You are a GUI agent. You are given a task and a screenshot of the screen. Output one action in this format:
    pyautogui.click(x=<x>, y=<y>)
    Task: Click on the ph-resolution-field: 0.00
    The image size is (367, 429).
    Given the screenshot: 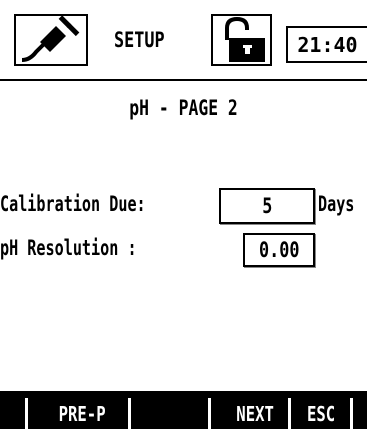 What is the action you would take?
    pyautogui.click(x=279, y=250)
    